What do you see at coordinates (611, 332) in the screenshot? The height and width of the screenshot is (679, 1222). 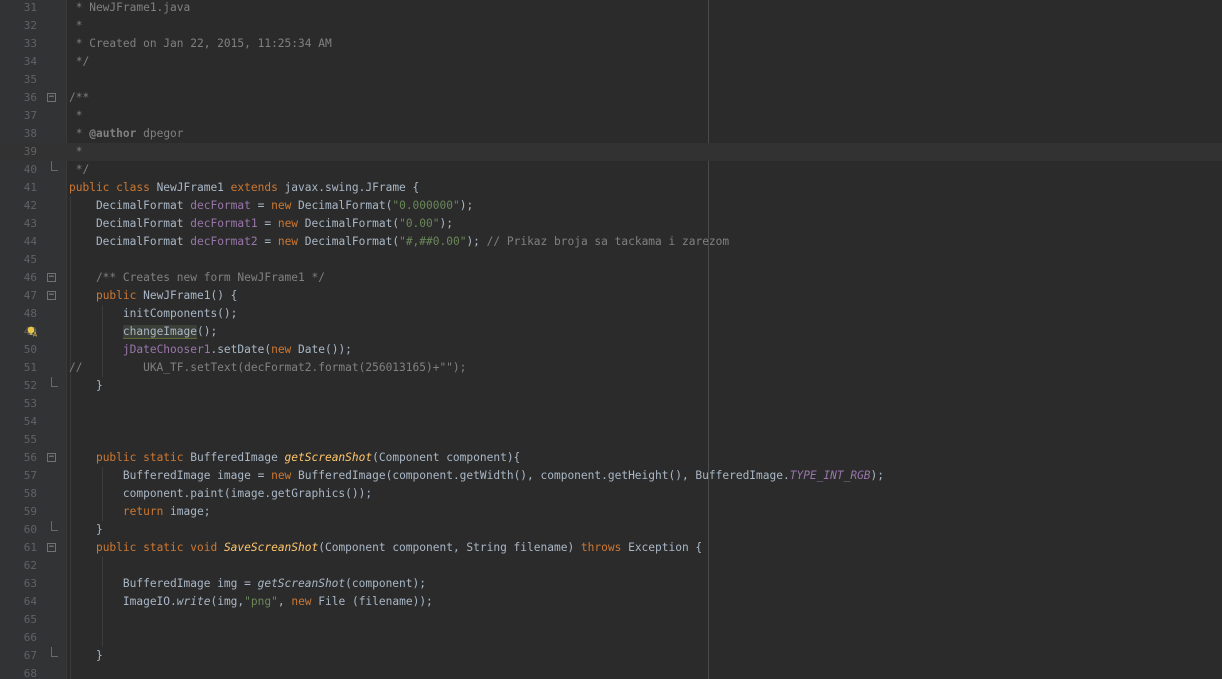 I see `code-line: 49A changeImage();` at bounding box center [611, 332].